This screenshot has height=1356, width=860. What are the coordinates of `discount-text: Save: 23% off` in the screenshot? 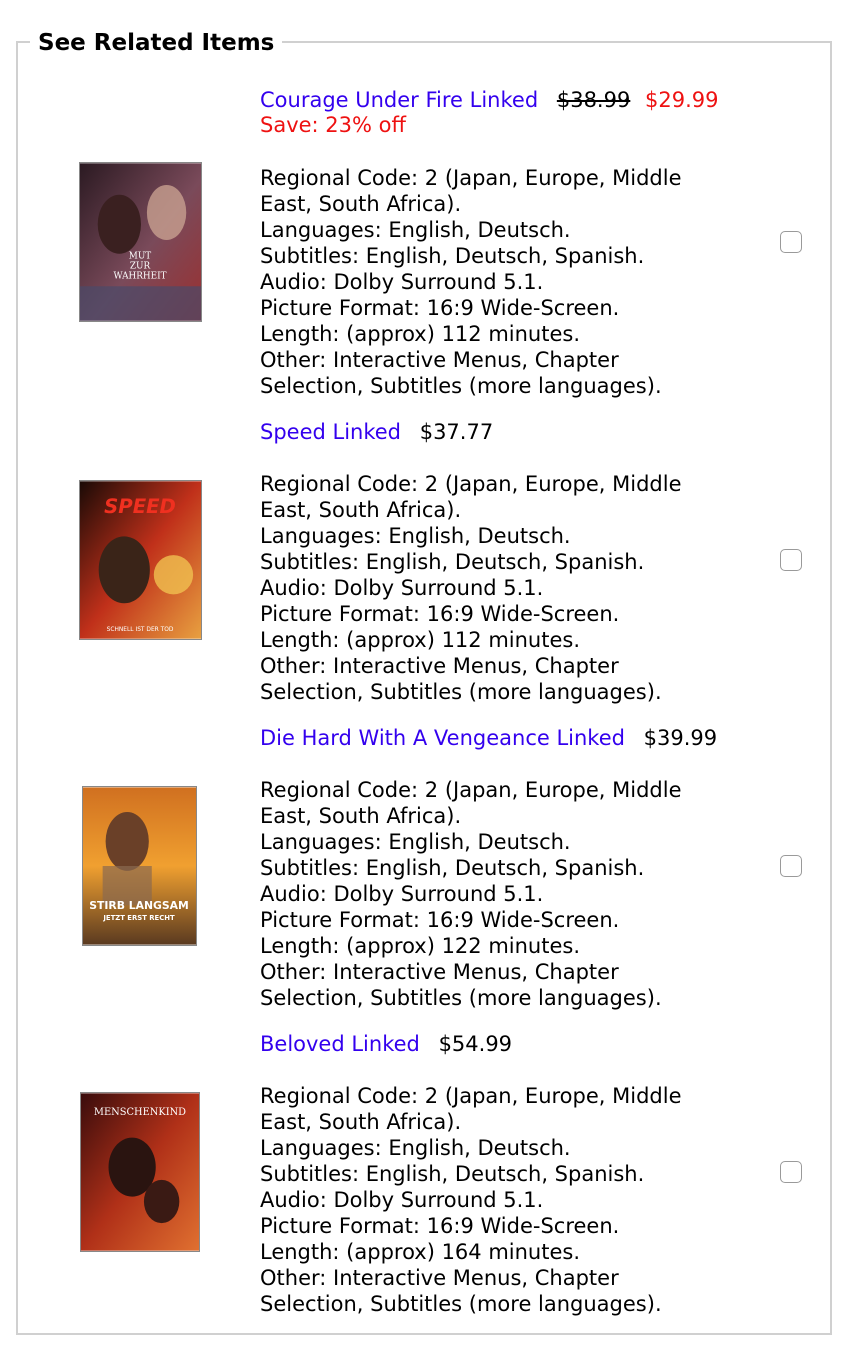 It's located at (333, 125).